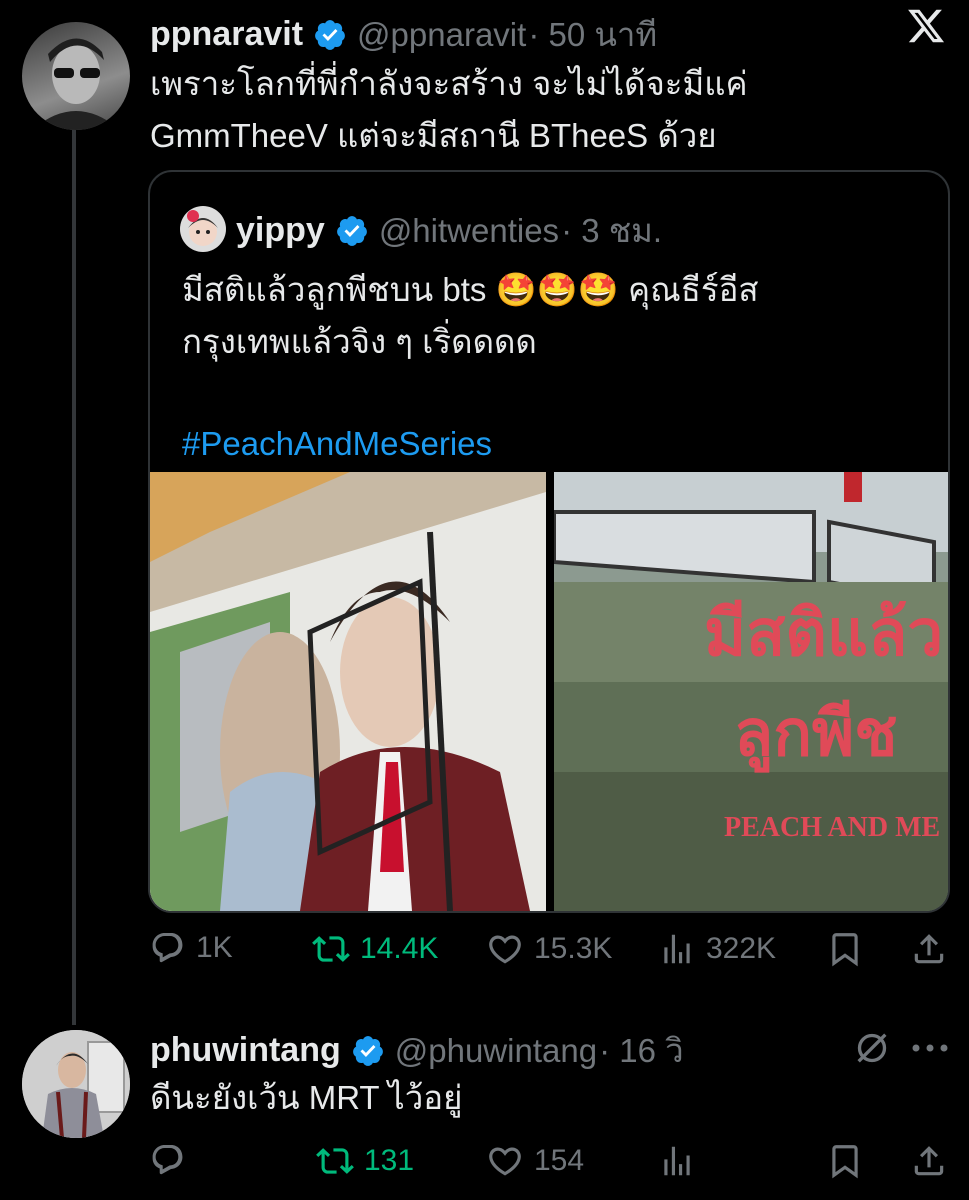 The height and width of the screenshot is (1200, 969). What do you see at coordinates (399, 948) in the screenshot?
I see `retweet-count: 14.4K` at bounding box center [399, 948].